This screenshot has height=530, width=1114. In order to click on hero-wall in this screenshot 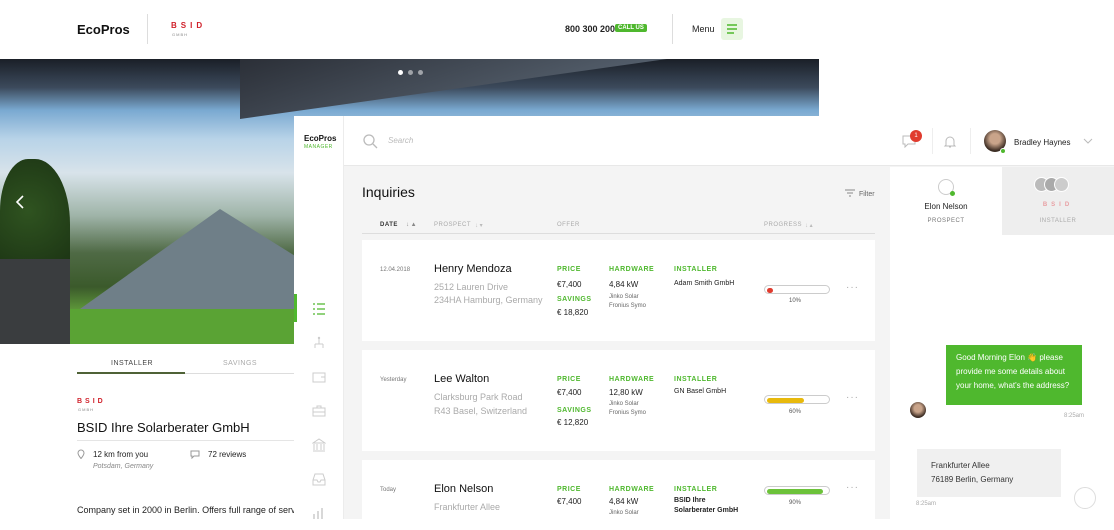, I will do `click(35, 301)`.